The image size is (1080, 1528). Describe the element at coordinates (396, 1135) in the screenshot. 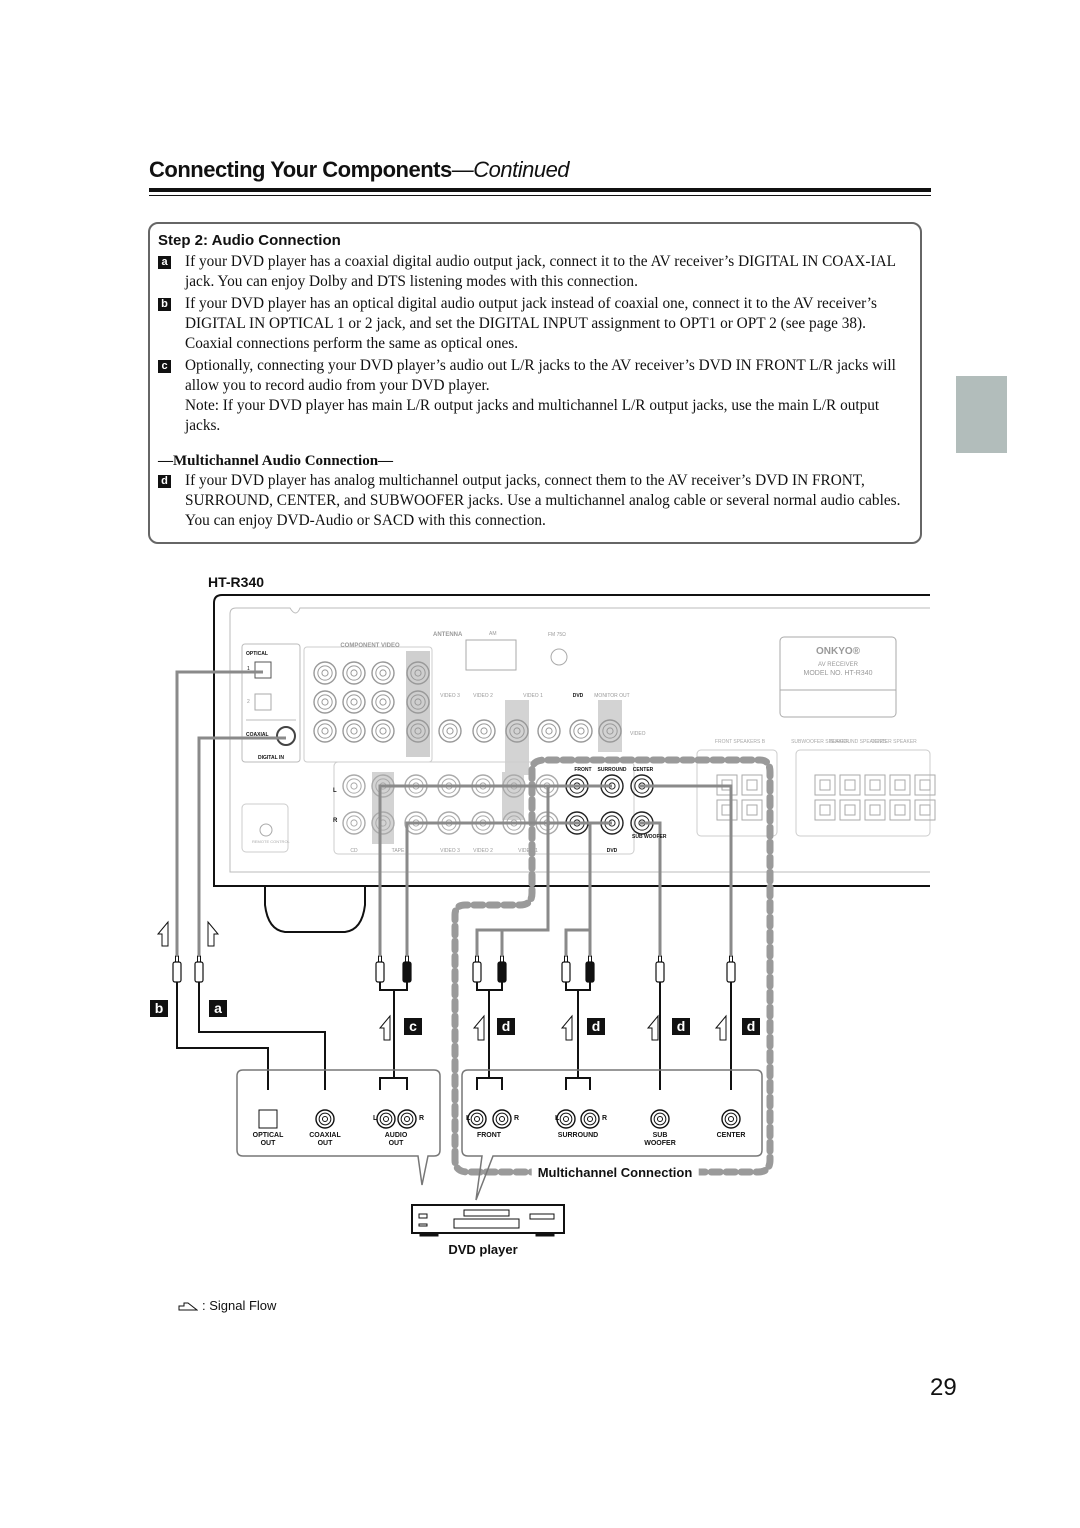

I see `audio-out-label: AUDIO` at that location.